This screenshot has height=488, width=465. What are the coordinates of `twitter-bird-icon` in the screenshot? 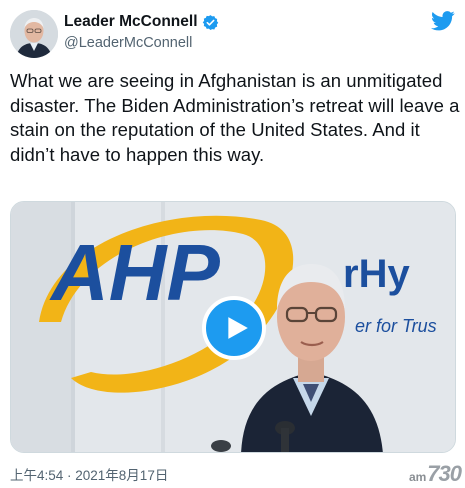 It's located at (443, 21).